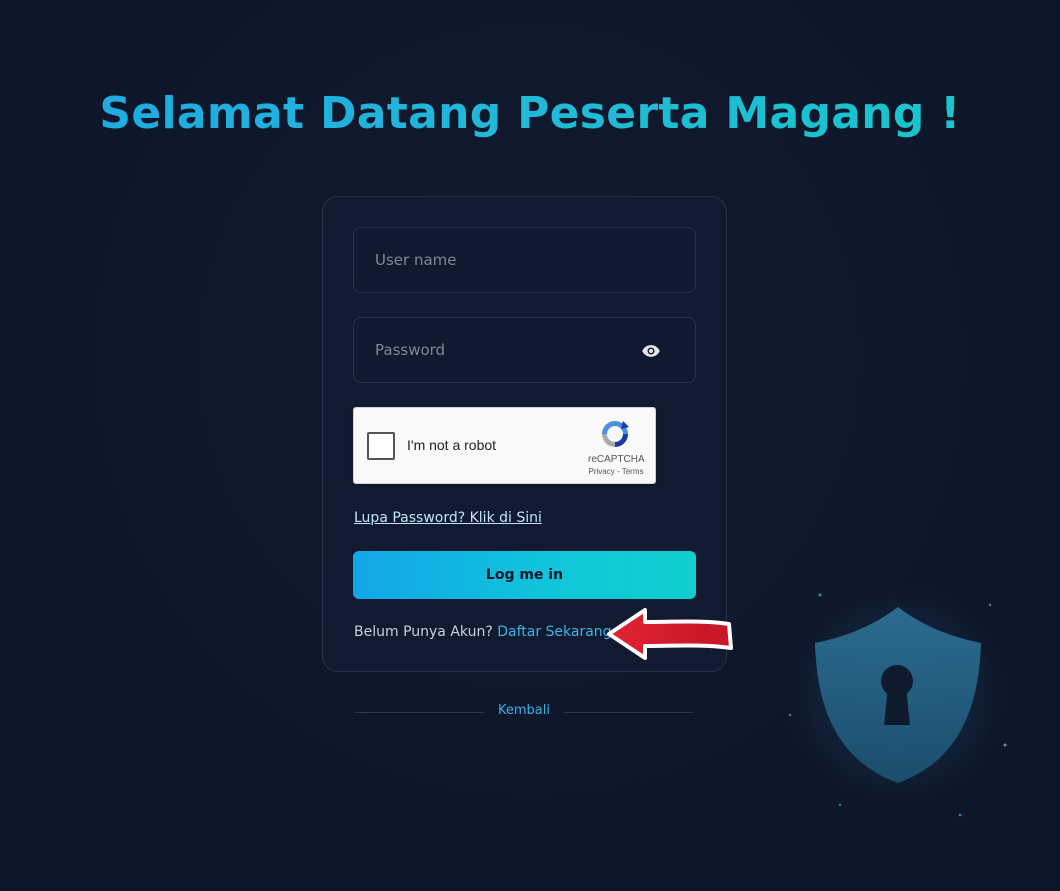 This screenshot has width=1060, height=891. I want to click on username-field-wrapper, so click(524, 260).